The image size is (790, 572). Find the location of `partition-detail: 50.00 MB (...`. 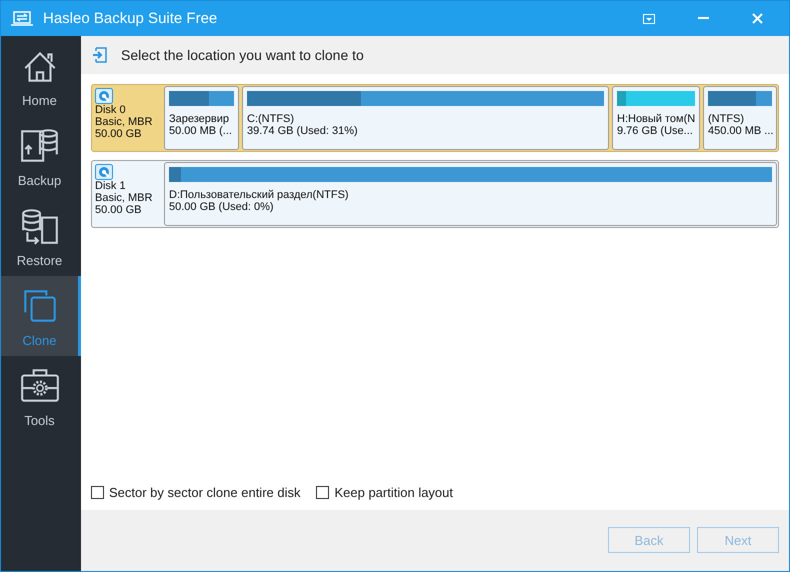

partition-detail: 50.00 MB (... is located at coordinates (201, 131).